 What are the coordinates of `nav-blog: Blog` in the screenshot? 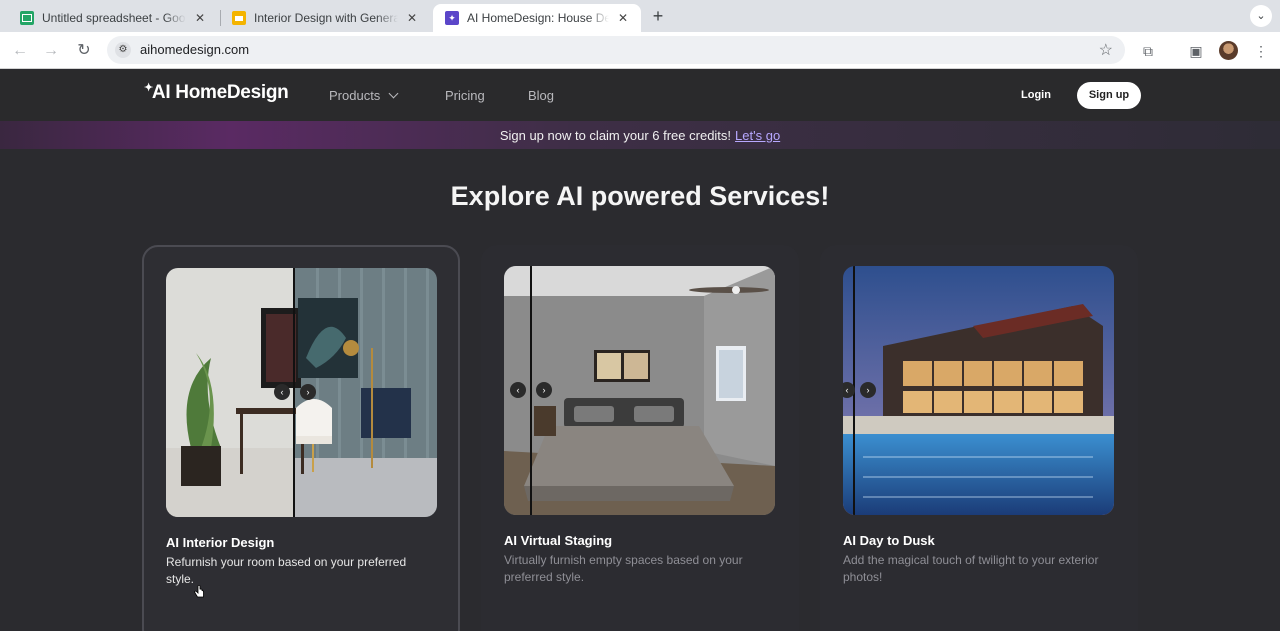 It's located at (541, 95).